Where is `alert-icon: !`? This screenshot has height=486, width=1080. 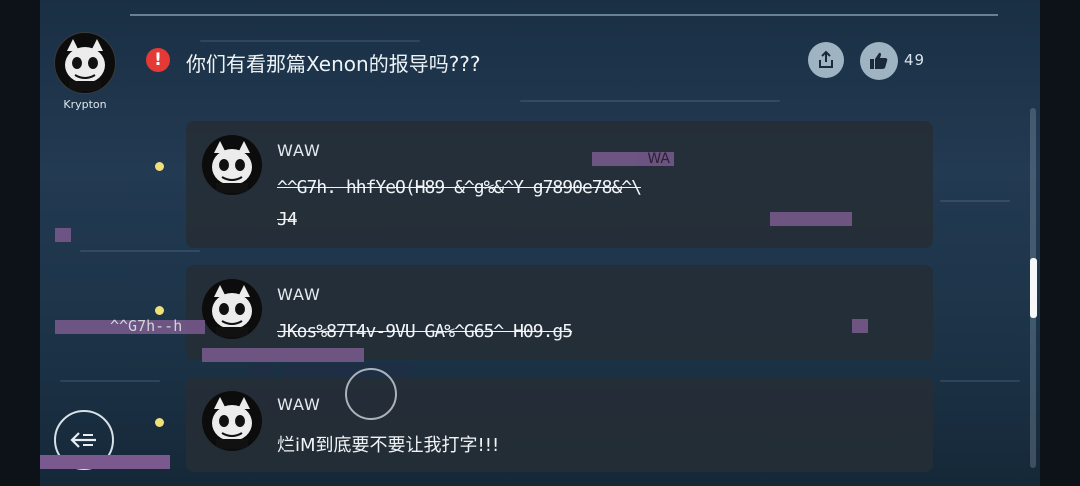
alert-icon: ! is located at coordinates (158, 60).